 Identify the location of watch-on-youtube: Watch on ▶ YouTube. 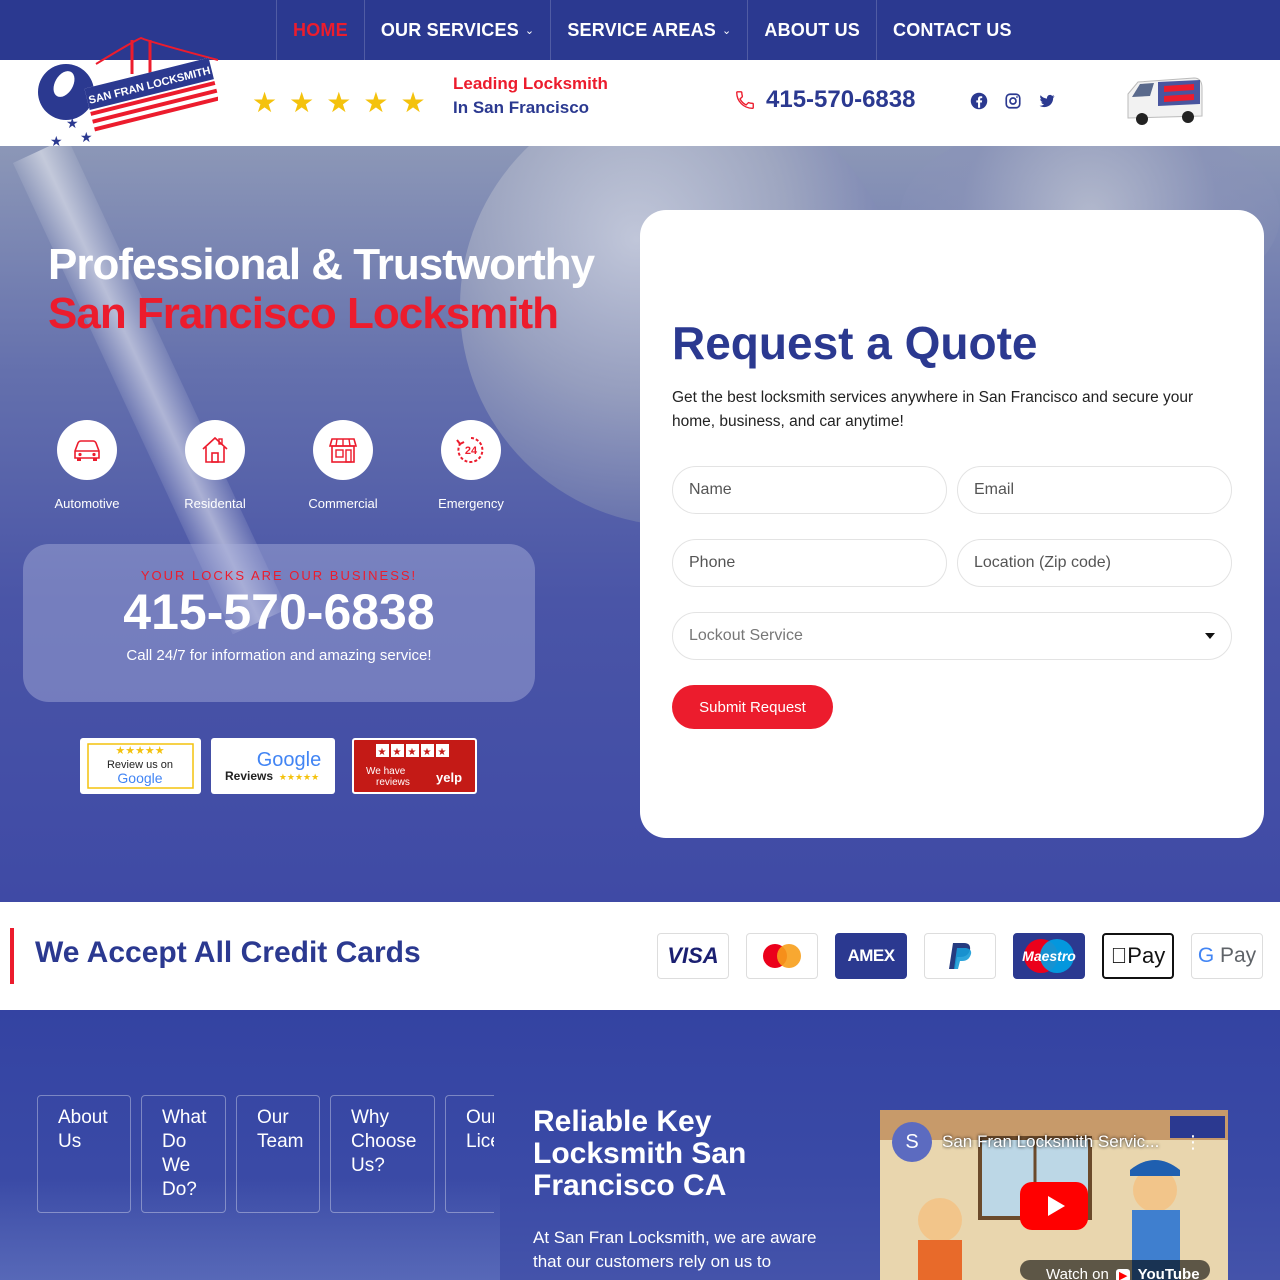
(1123, 1273).